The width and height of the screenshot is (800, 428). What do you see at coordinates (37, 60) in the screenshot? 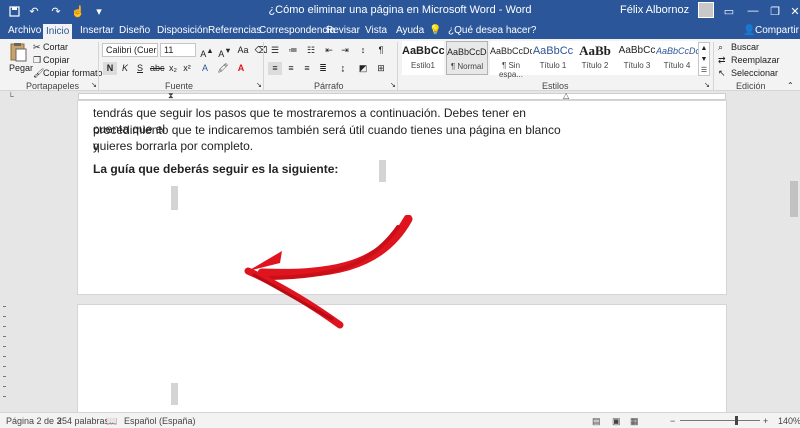
I see `copy-icon: ❐` at bounding box center [37, 60].